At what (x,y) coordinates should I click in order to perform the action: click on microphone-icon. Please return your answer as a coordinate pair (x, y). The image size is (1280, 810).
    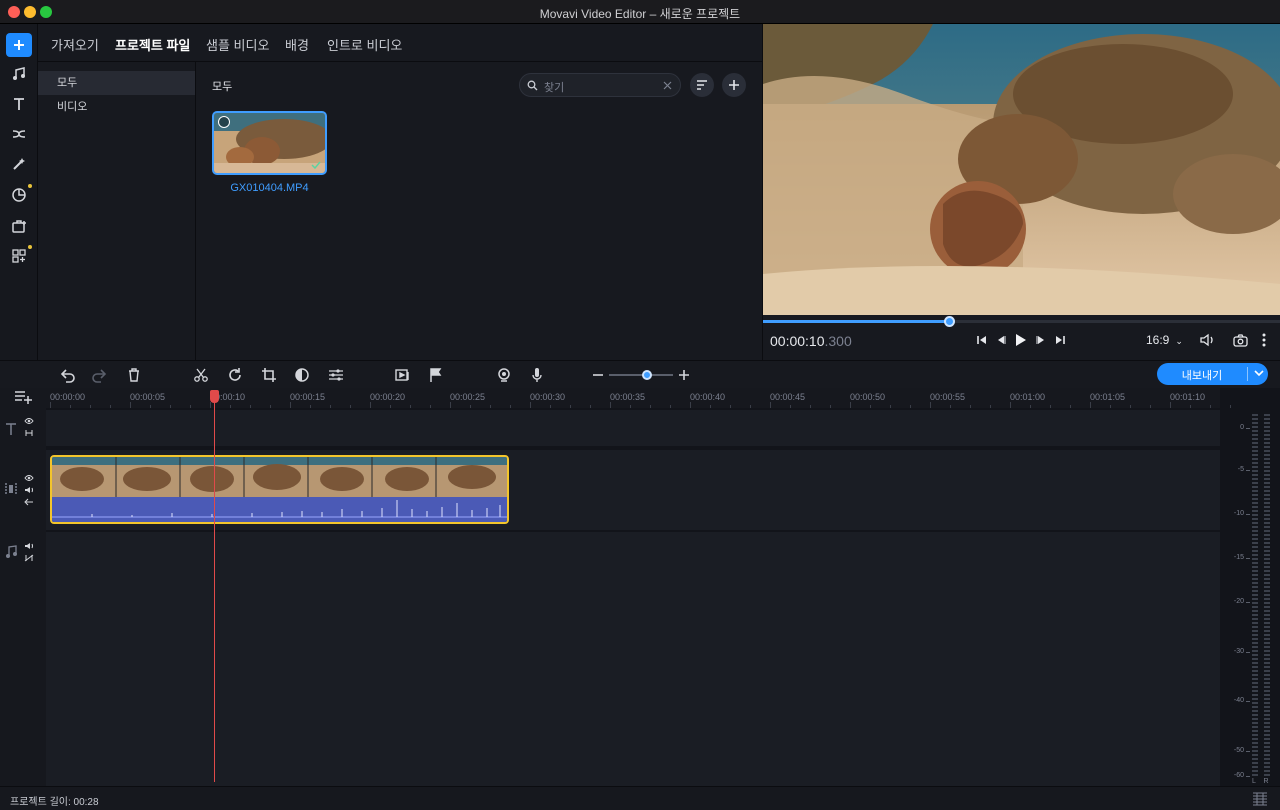
    Looking at the image, I should click on (537, 375).